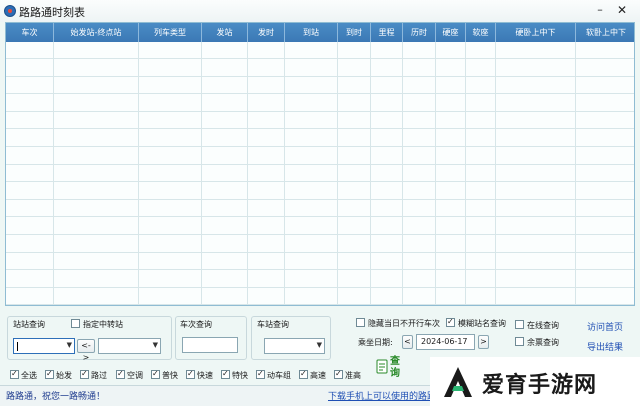 The image size is (640, 406). What do you see at coordinates (30, 32) in the screenshot?
I see `column-header-train: 车次` at bounding box center [30, 32].